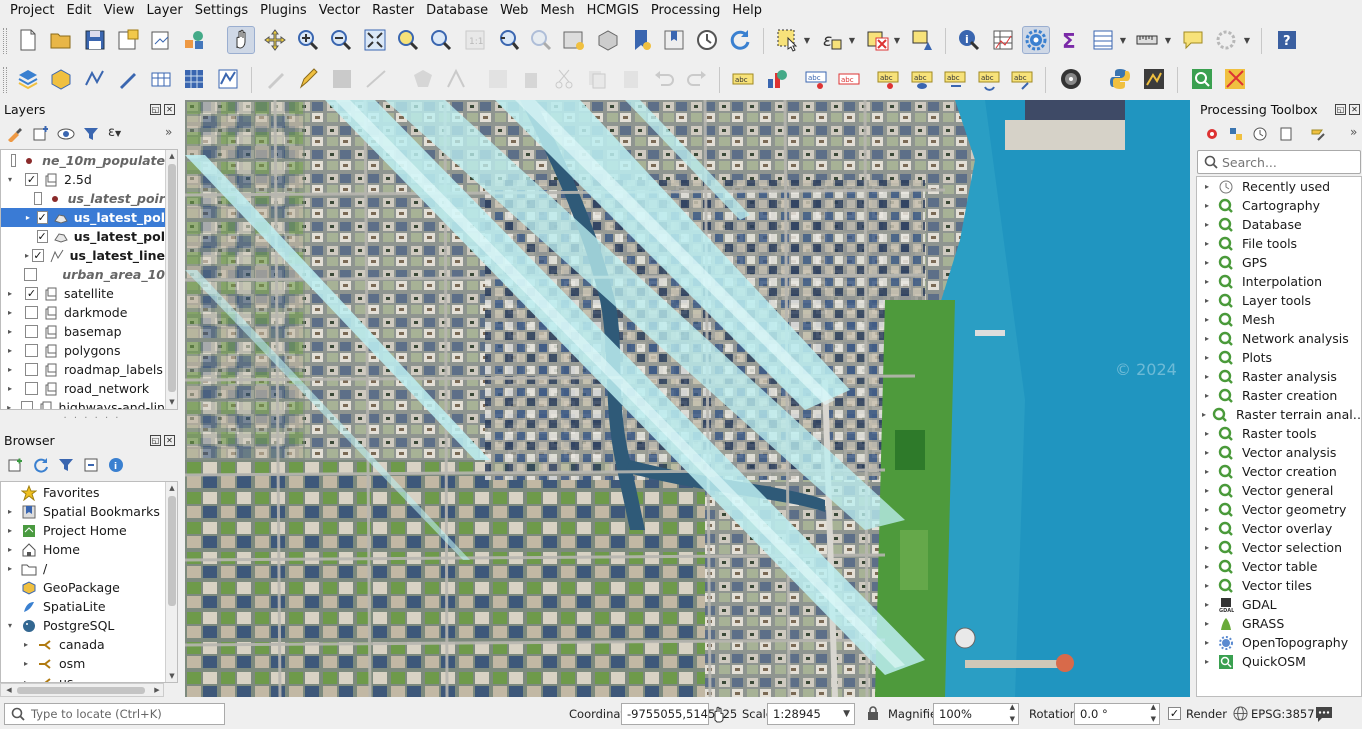 Image resolution: width=1362 pixels, height=729 pixels. What do you see at coordinates (531, 79) in the screenshot?
I see `delete-selected-icon` at bounding box center [531, 79].